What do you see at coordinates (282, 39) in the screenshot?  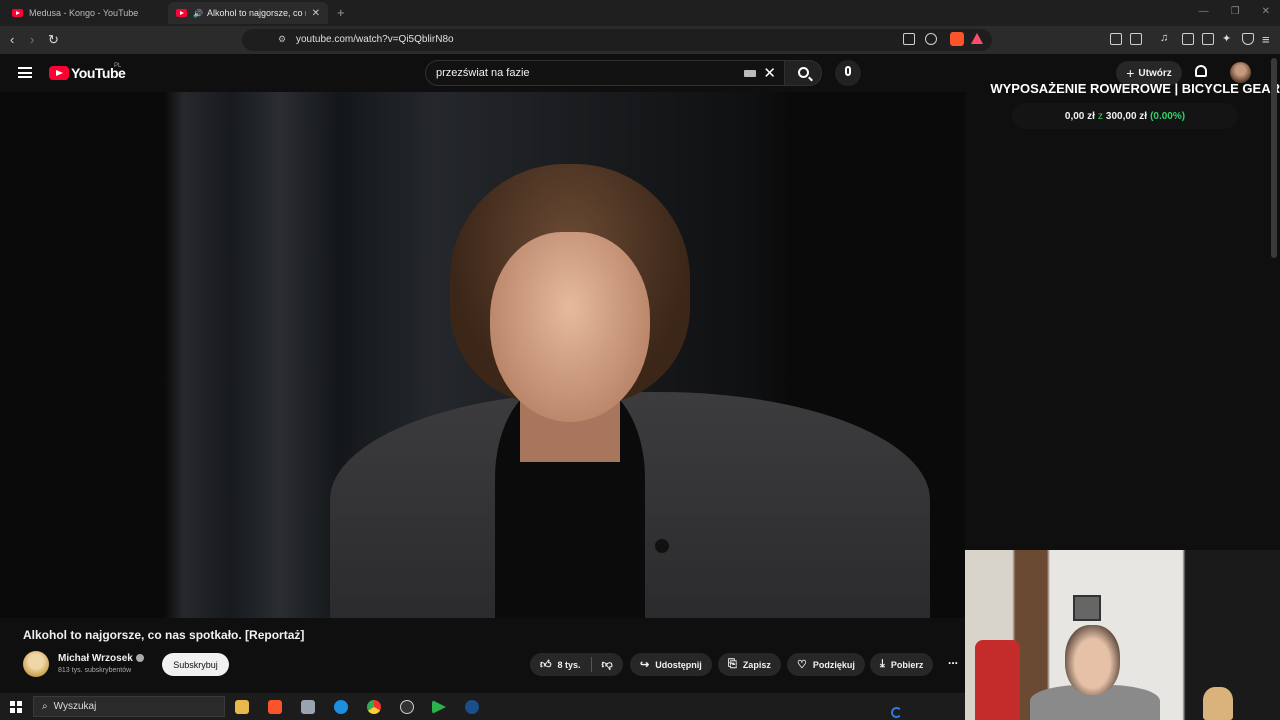 I see `site-info-icon: ⚙` at bounding box center [282, 39].